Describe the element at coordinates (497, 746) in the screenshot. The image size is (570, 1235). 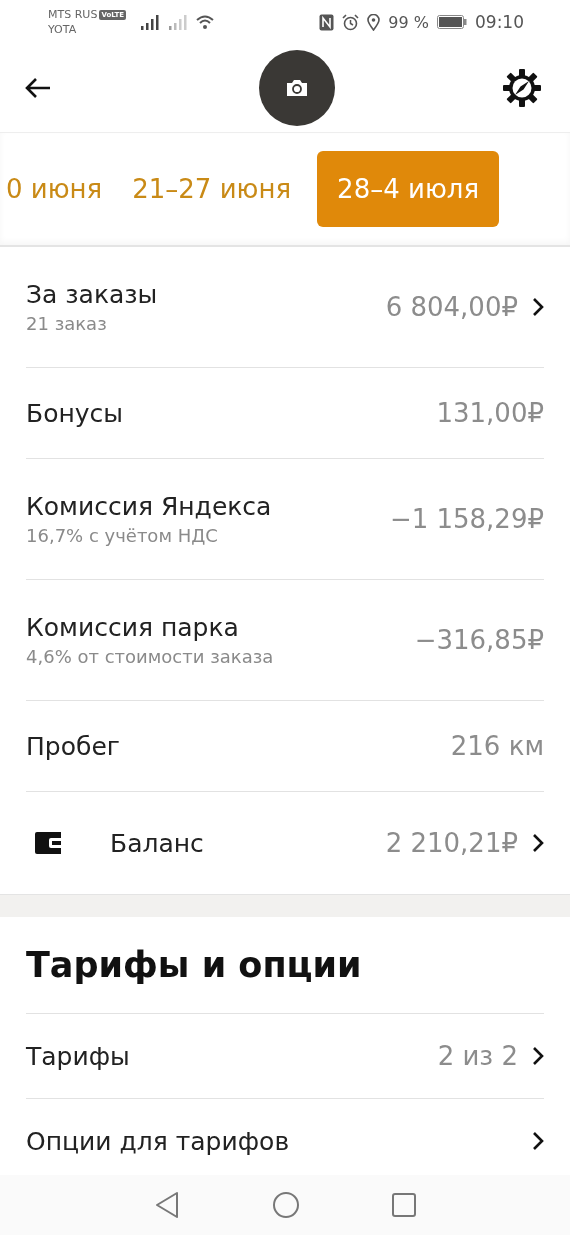
I see `row-value: 216 км` at that location.